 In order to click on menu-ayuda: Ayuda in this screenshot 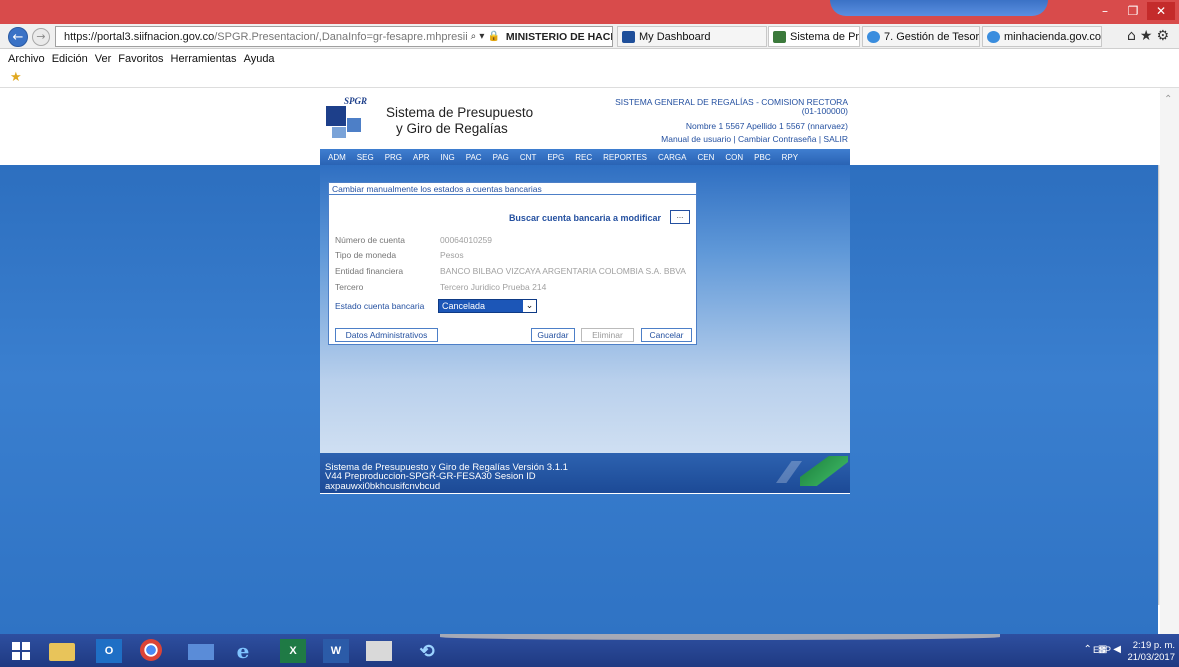, I will do `click(259, 59)`.